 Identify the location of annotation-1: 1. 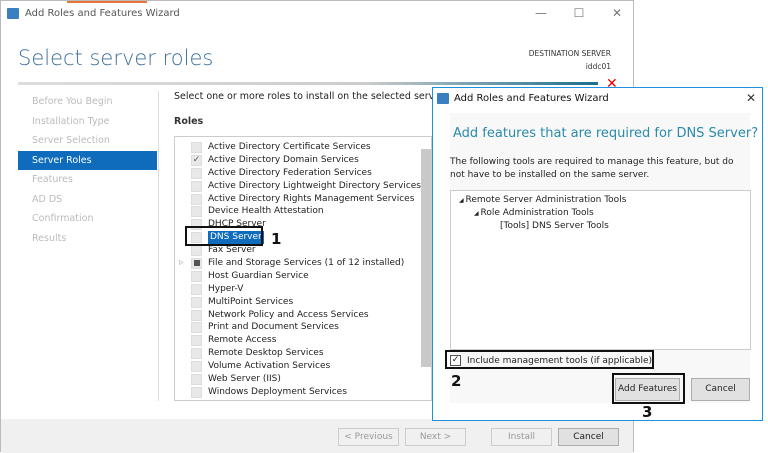
(276, 239).